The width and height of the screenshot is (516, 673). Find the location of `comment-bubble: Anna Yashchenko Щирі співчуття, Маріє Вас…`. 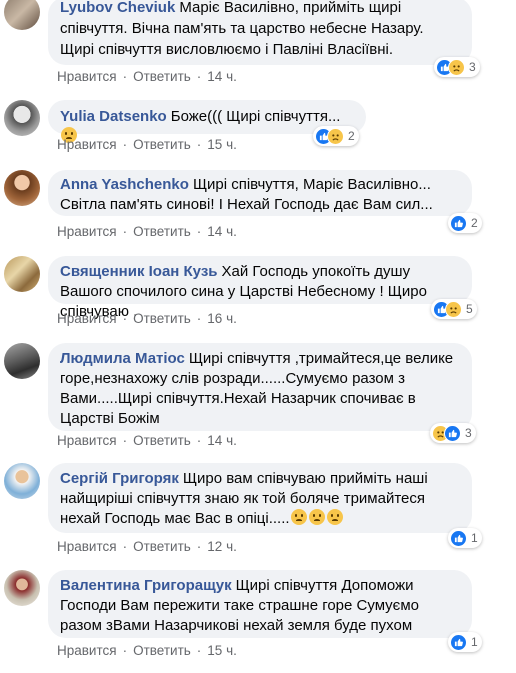

comment-bubble: Anna Yashchenko Щирі співчуття, Маріє Вас… is located at coordinates (260, 193).